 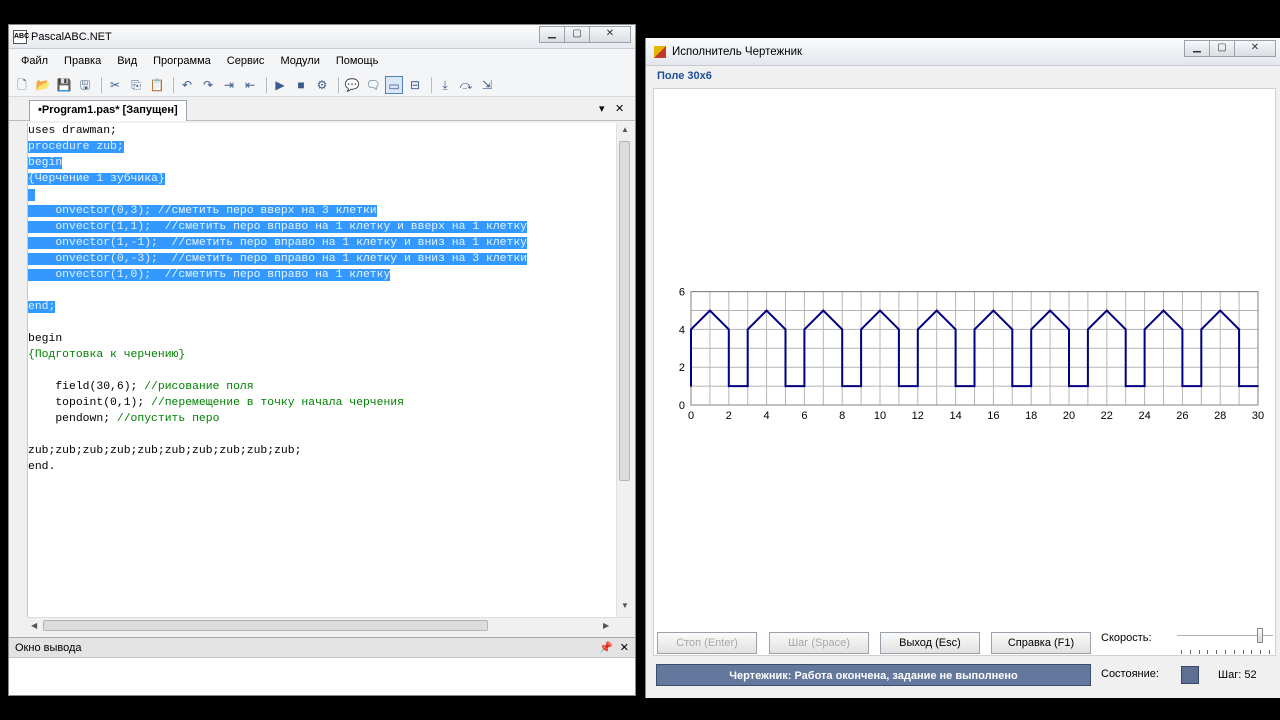 What do you see at coordinates (322, 307) in the screenshot?
I see `code-line: end;` at bounding box center [322, 307].